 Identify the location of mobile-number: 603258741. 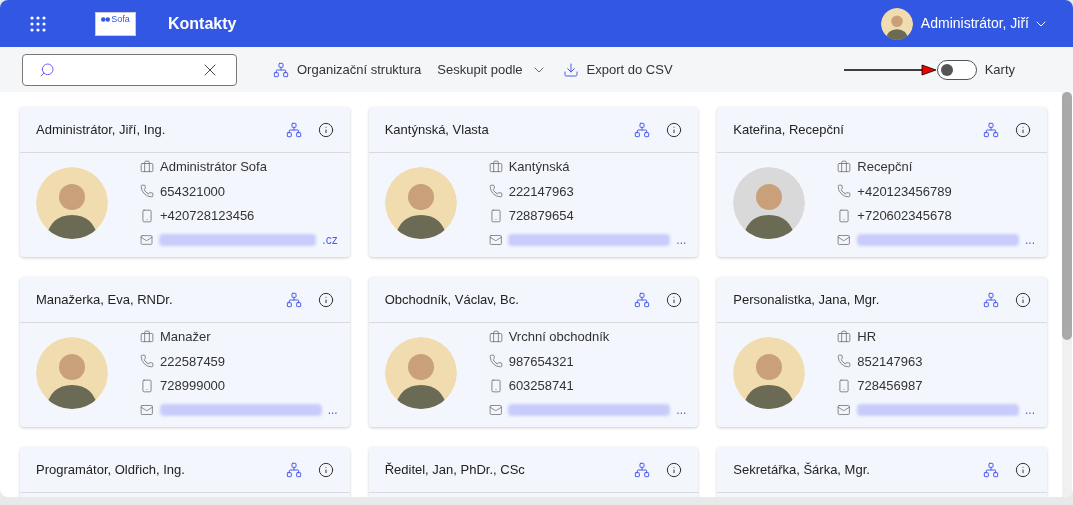
(541, 386).